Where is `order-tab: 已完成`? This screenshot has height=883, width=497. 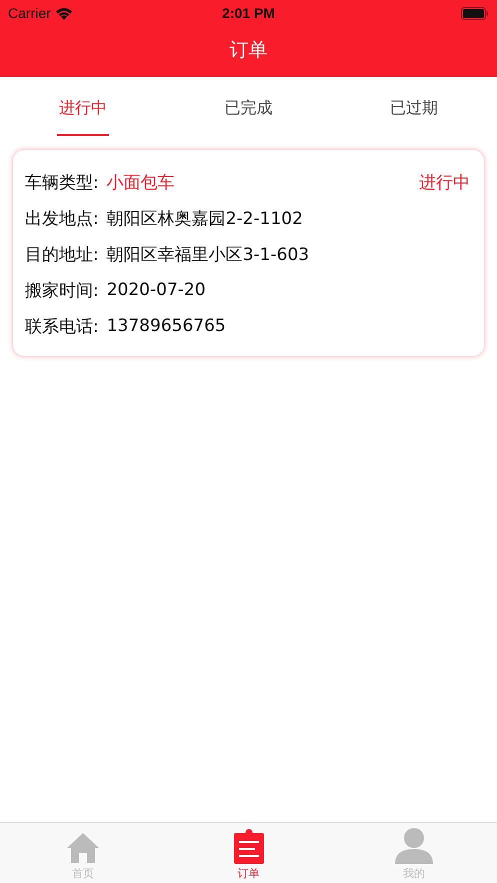 order-tab: 已完成 is located at coordinates (249, 108).